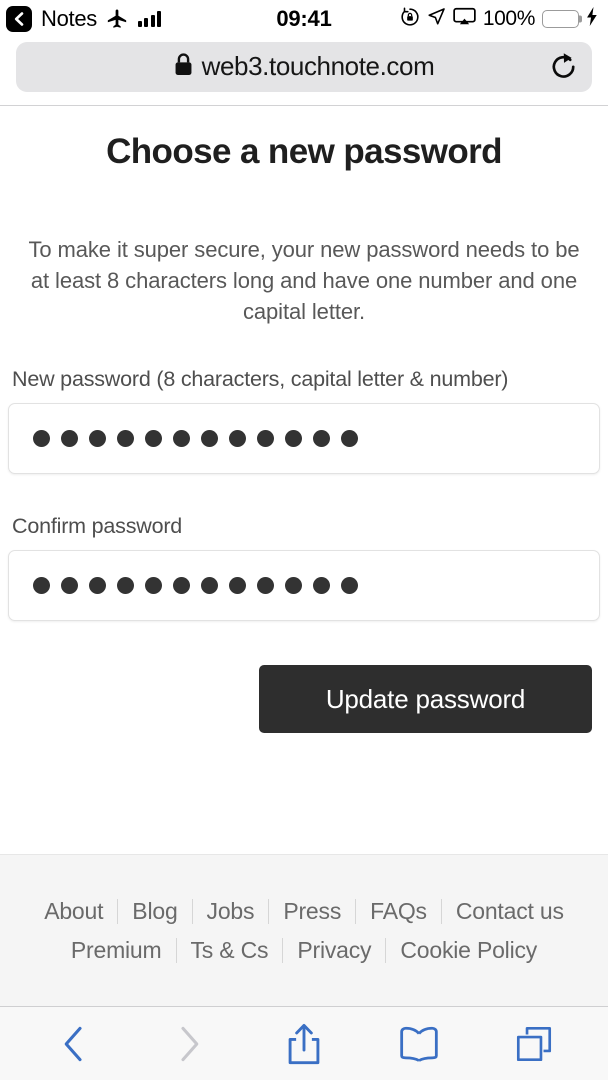  I want to click on footer-link-row: Premium Ts & Cs Privacy Cookie Policy, so click(304, 950).